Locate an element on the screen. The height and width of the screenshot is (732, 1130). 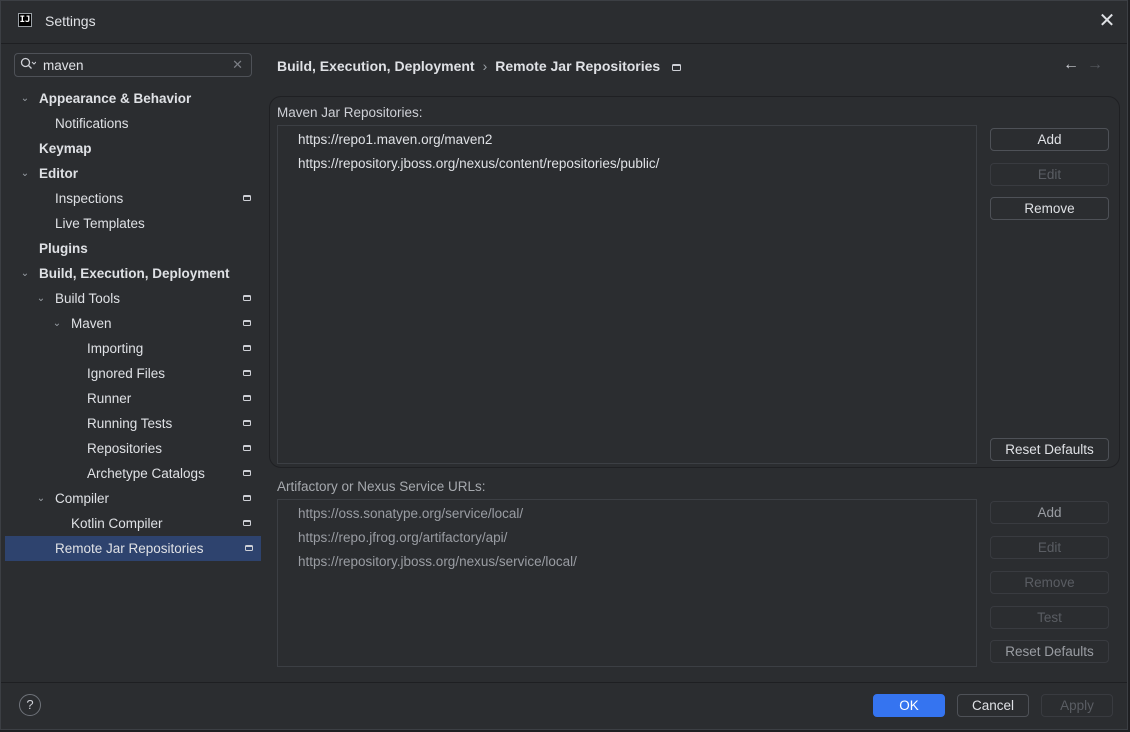
sidebar-item-label: Keymap is located at coordinates (65, 148).